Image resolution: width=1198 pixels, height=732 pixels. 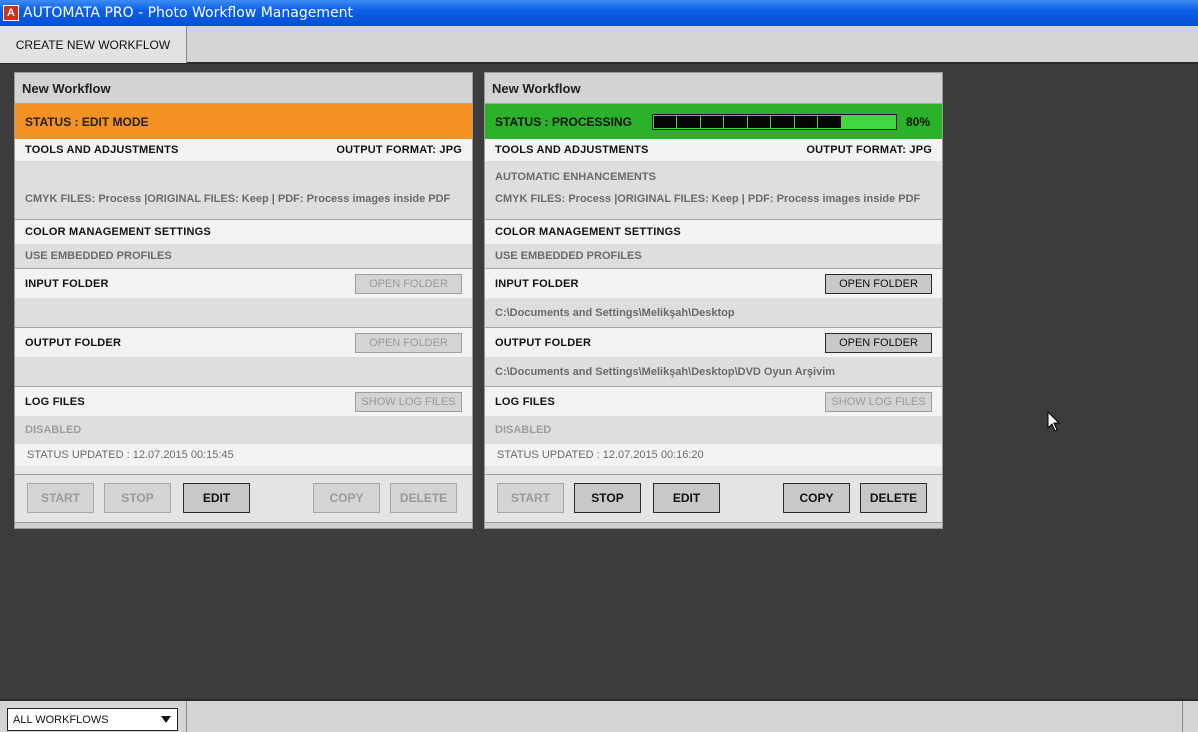 I want to click on enhancements-row: AUTOMATIC ENHANCEMENTS, so click(x=713, y=177).